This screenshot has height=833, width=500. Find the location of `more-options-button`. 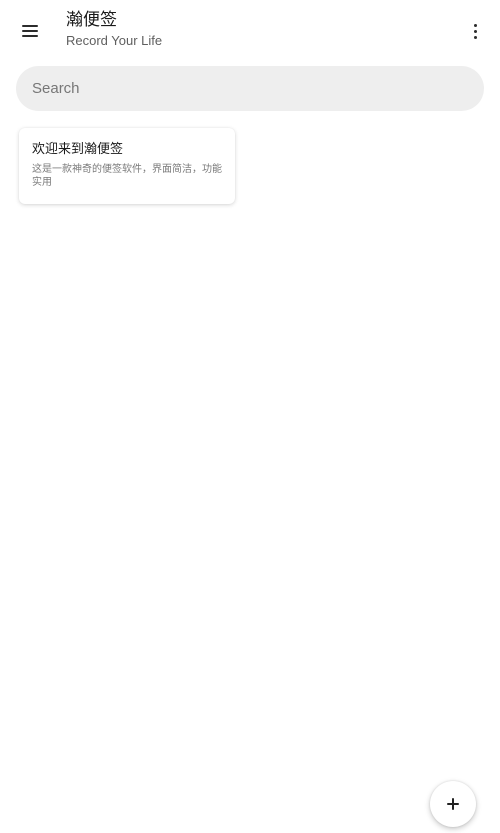

more-options-button is located at coordinates (475, 31).